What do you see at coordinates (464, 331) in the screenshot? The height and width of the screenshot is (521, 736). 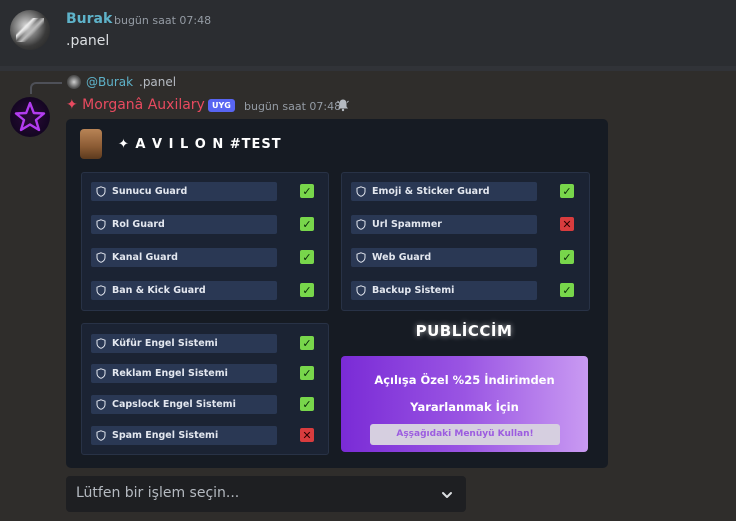 I see `promo-title: PUBLİCCİM` at bounding box center [464, 331].